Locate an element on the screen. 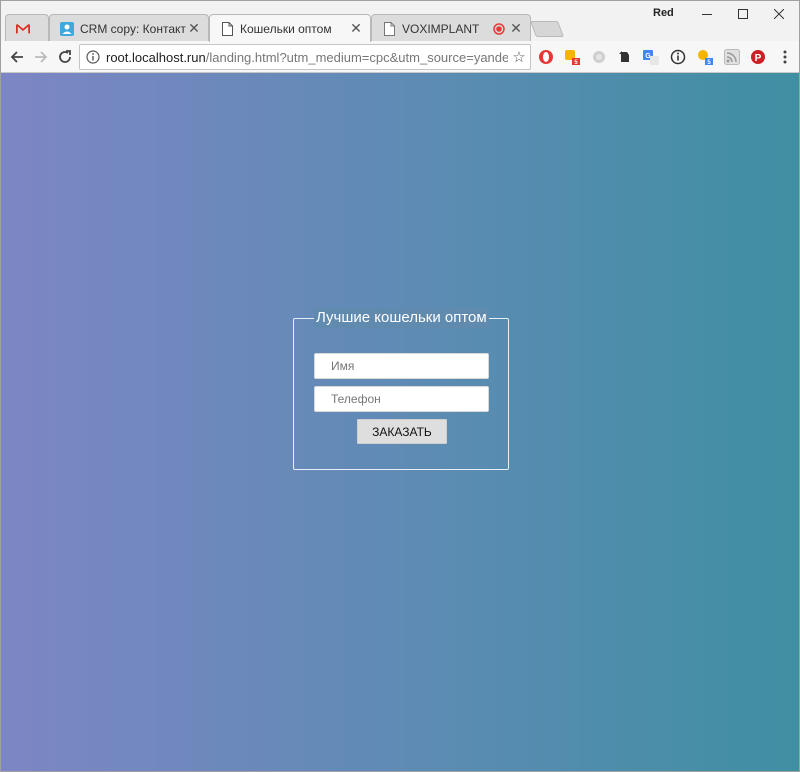 Image resolution: width=800 pixels, height=772 pixels. order-form: Лучшие кошельки оптом ЗАКАЗАТЬ is located at coordinates (401, 389).